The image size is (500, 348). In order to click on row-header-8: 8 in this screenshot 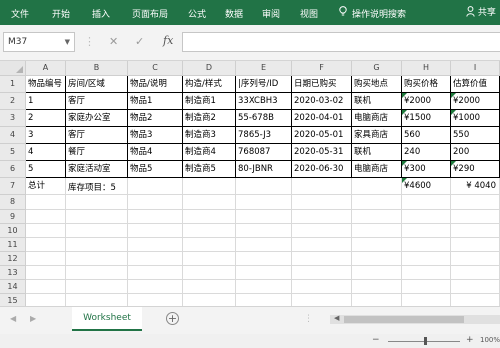, I will do `click(13, 202)`.